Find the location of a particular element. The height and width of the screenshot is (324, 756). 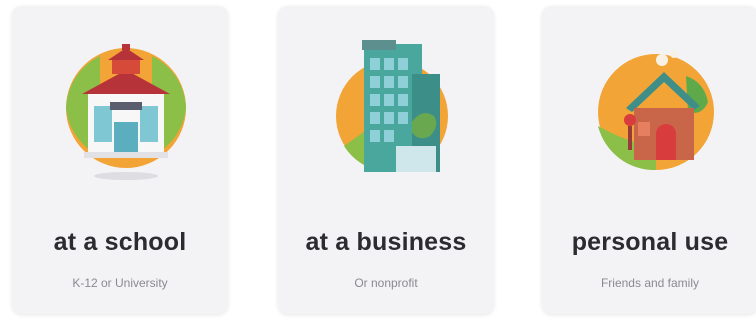

card-subtitle: Or nonprofit is located at coordinates (386, 283).